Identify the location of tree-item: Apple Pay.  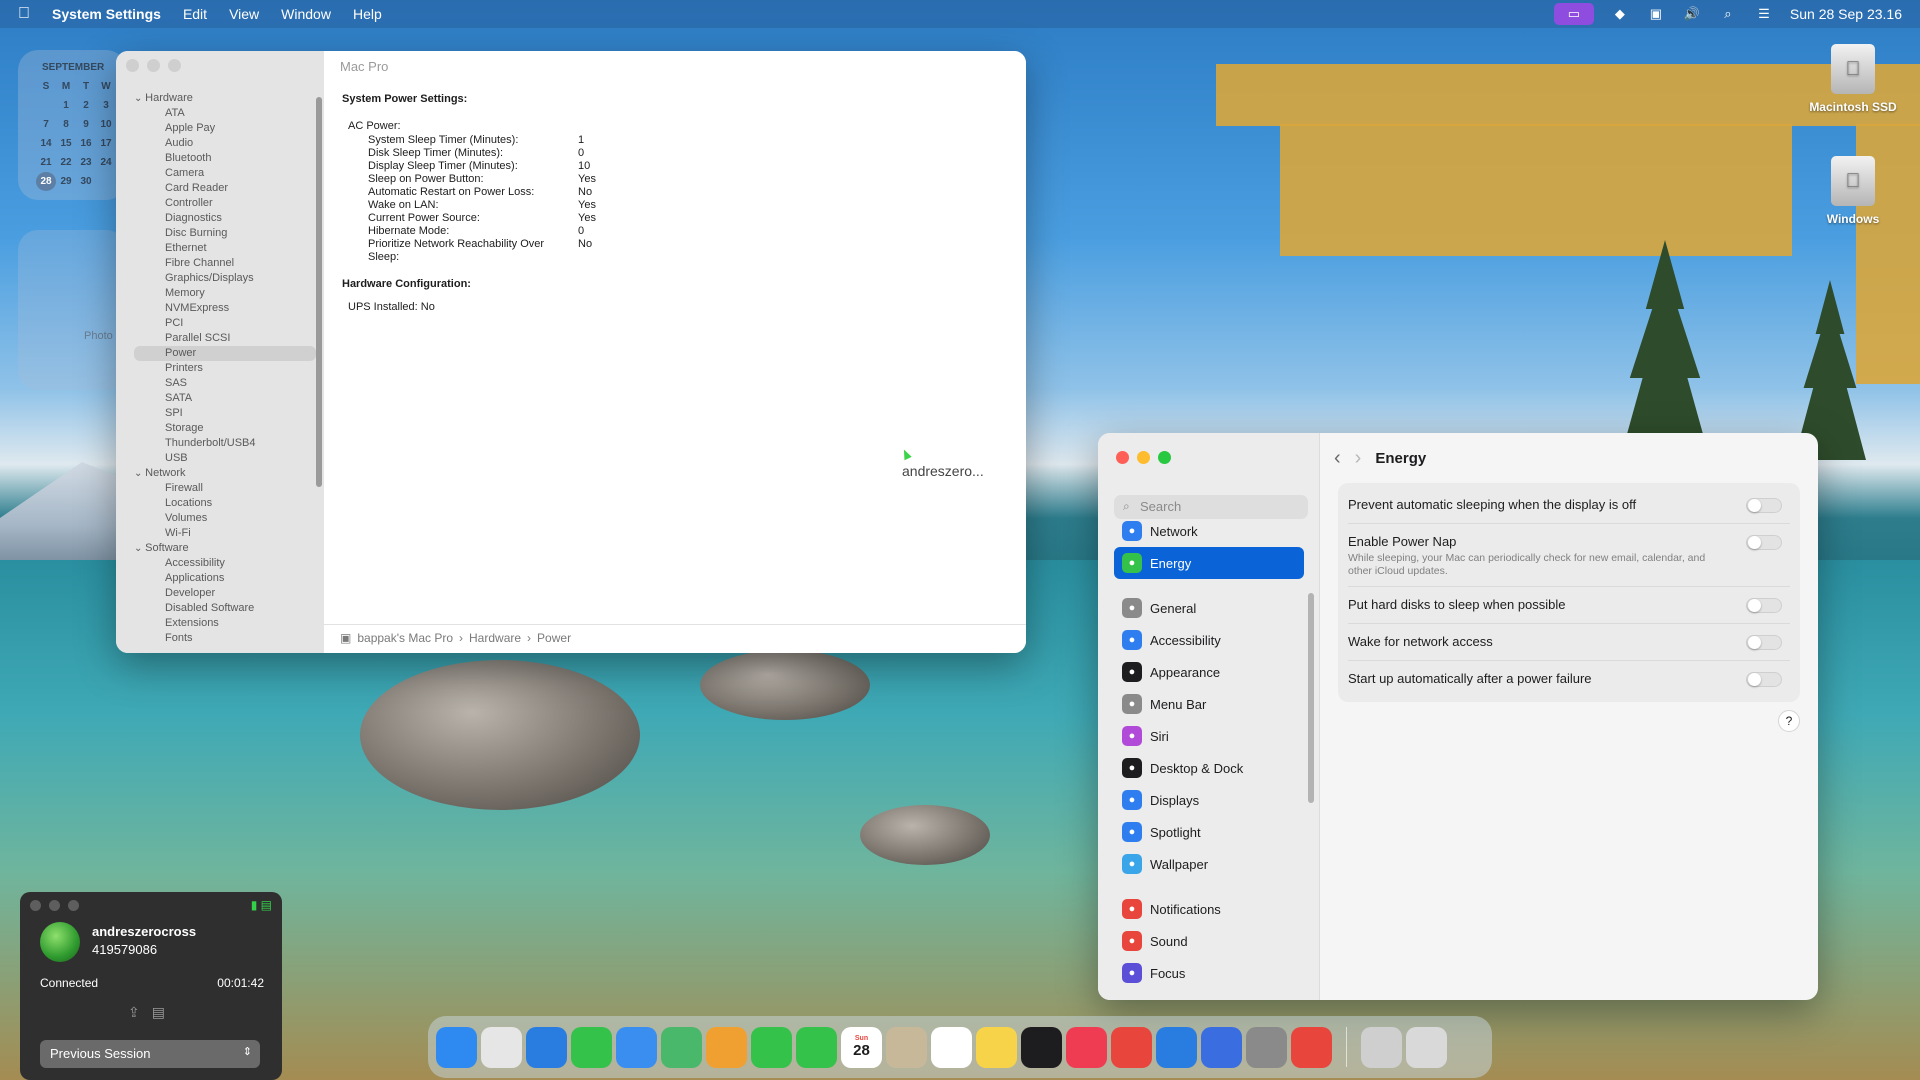
(225, 128).